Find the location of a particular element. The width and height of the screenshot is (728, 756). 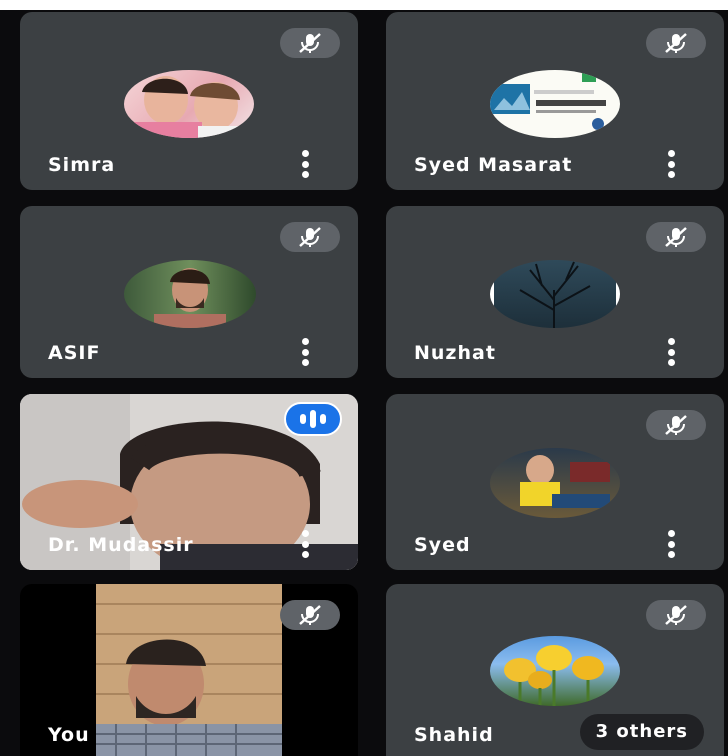

participant-name: ASIF is located at coordinates (74, 353).